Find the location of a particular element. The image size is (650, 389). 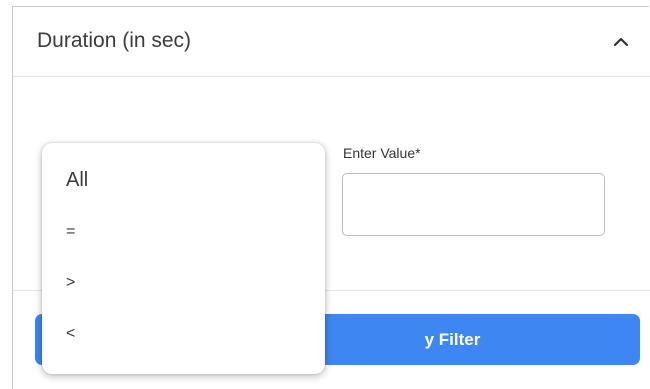

dropdown-option-label: = is located at coordinates (71, 231).